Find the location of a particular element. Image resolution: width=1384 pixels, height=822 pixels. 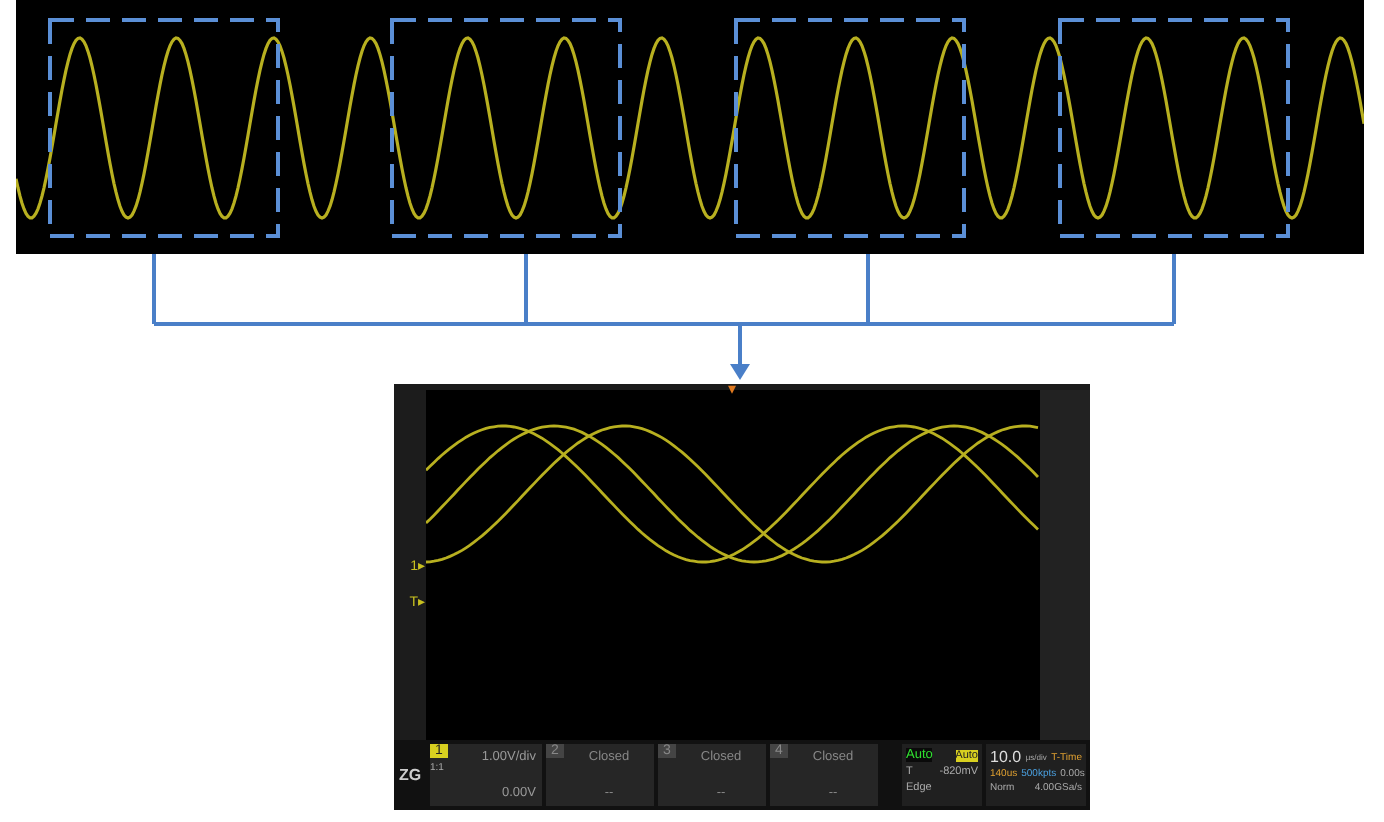

trigger-position-marker: ▾ is located at coordinates (732, 390).